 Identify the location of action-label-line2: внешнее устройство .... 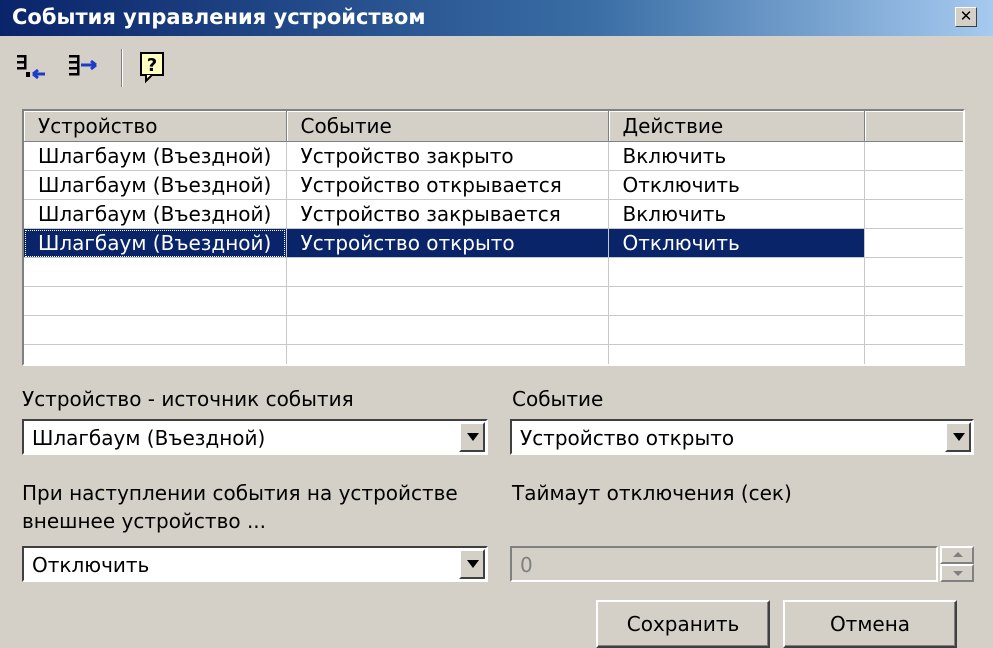
(144, 521).